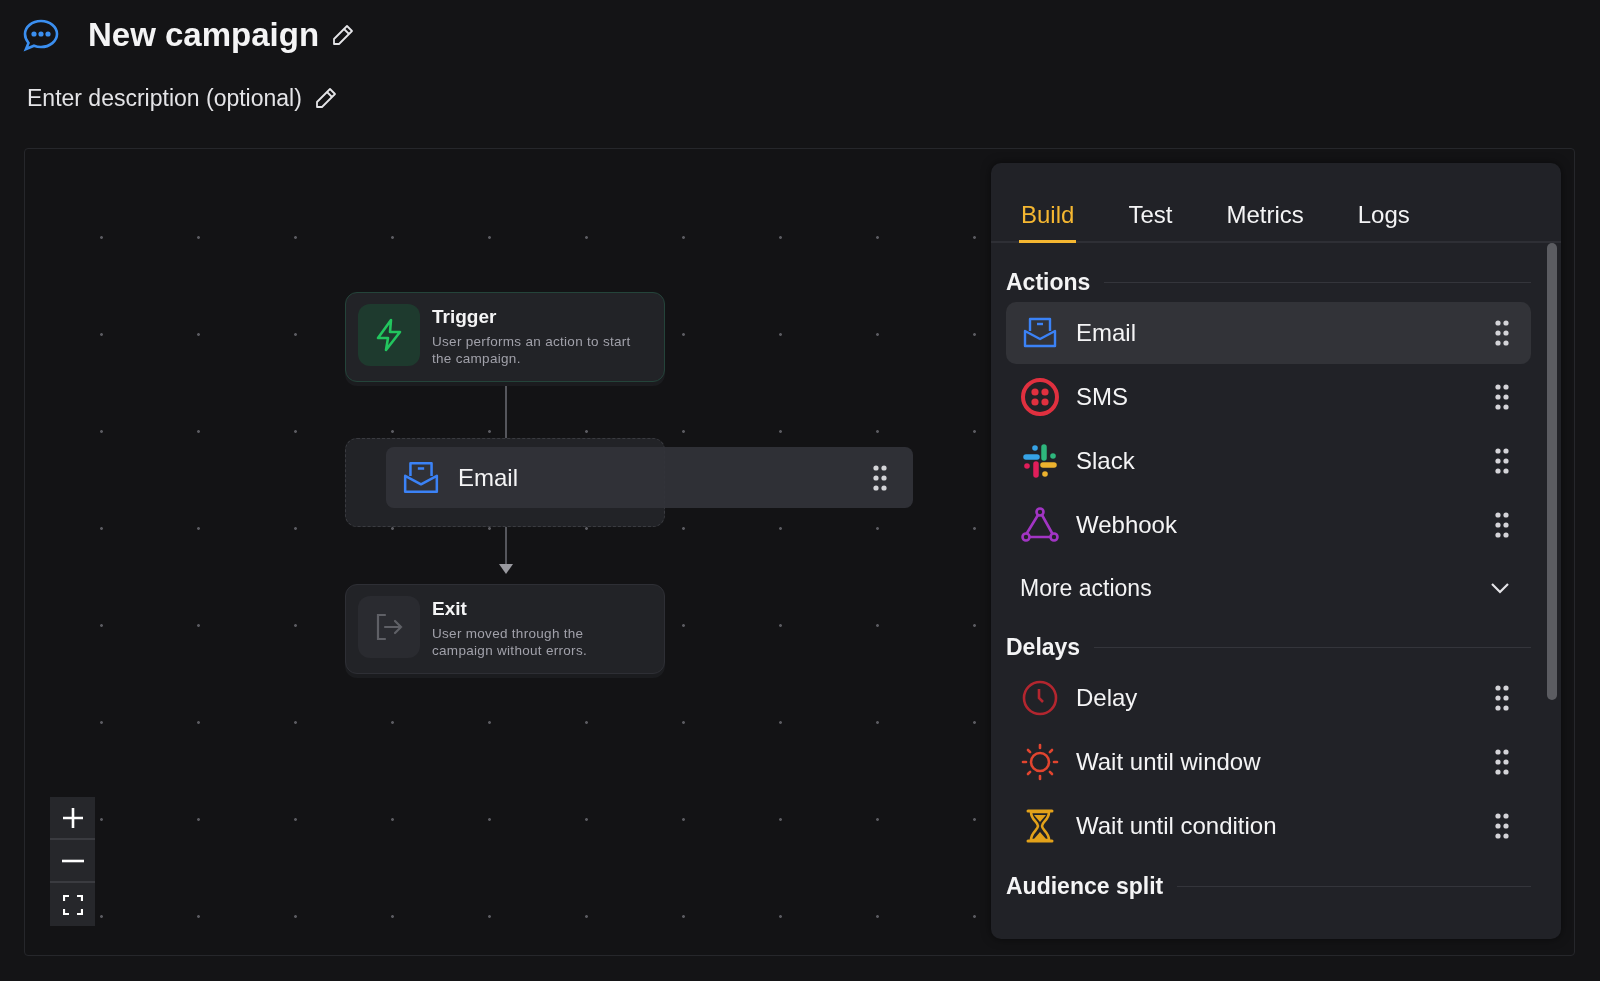 The height and width of the screenshot is (981, 1600). Describe the element at coordinates (649, 477) in the screenshot. I see `dragged-action-card: Email` at that location.